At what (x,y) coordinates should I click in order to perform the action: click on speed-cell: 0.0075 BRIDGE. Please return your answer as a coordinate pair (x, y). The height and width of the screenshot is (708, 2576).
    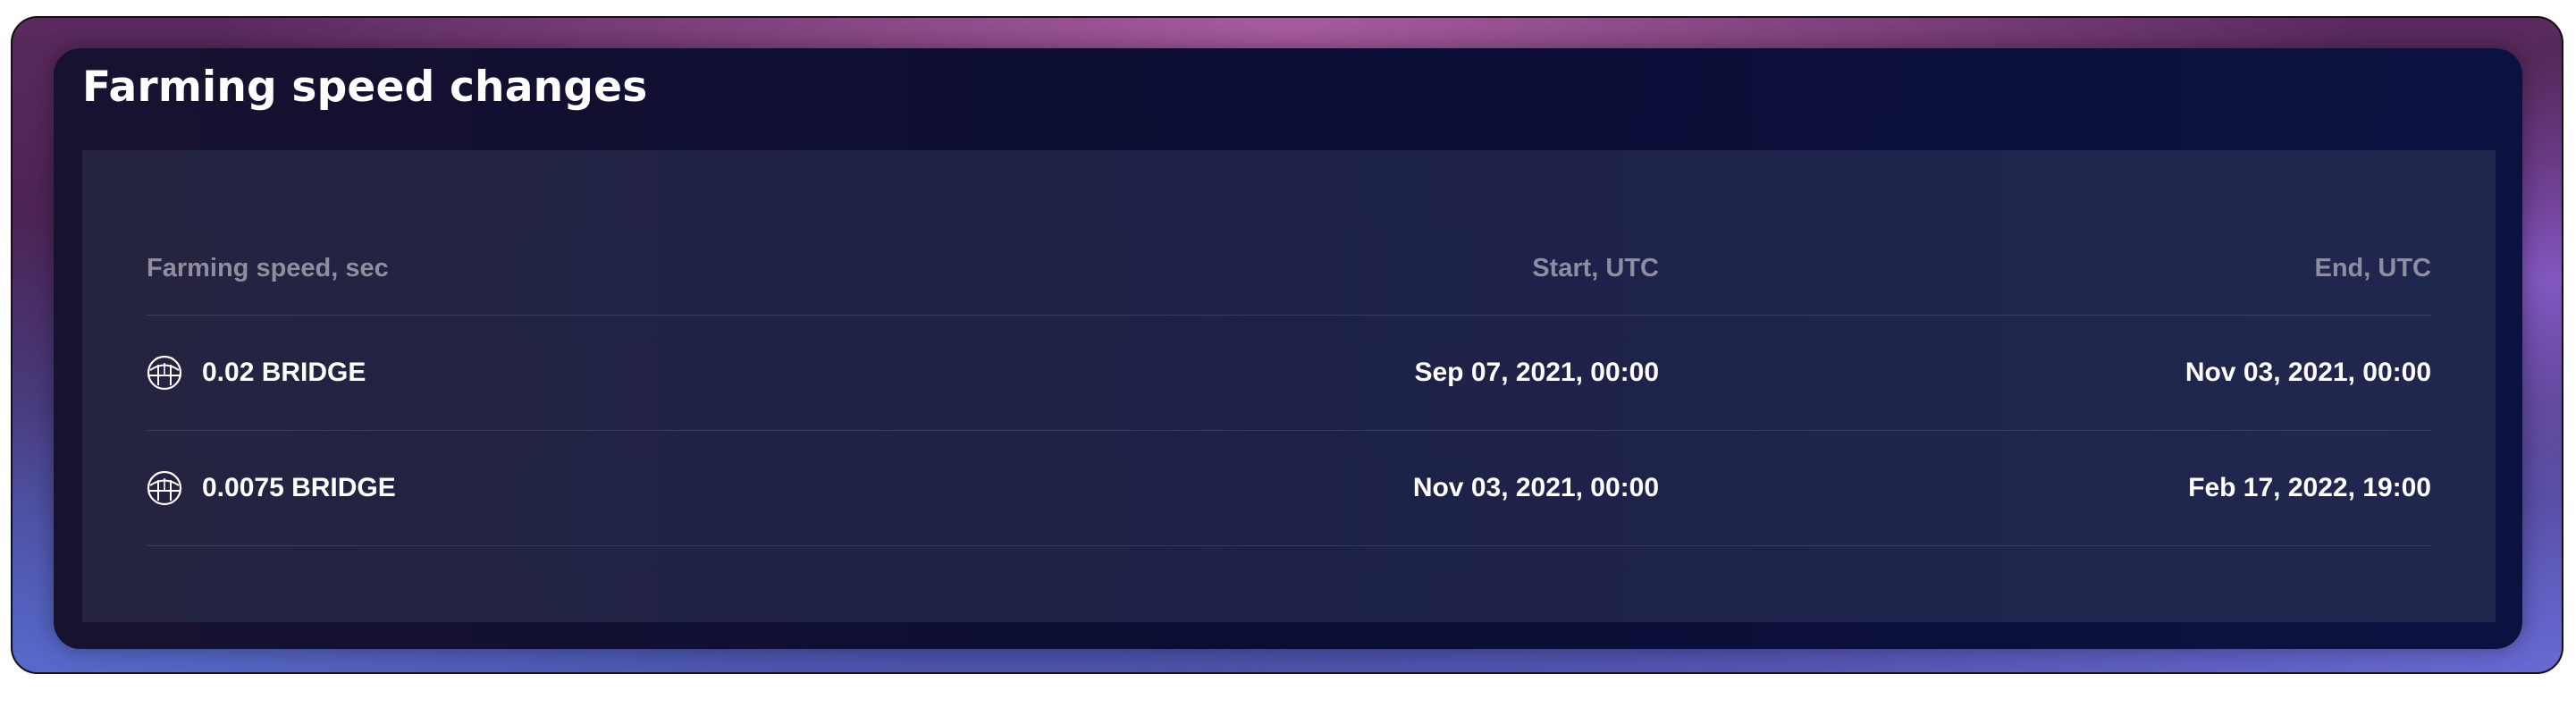
    Looking at the image, I should click on (683, 488).